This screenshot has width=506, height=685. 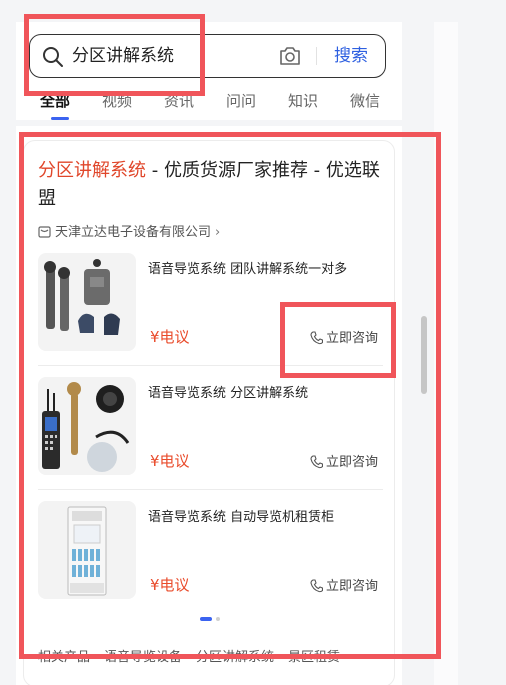 What do you see at coordinates (303, 100) in the screenshot?
I see `tab-knowledge: 知识` at bounding box center [303, 100].